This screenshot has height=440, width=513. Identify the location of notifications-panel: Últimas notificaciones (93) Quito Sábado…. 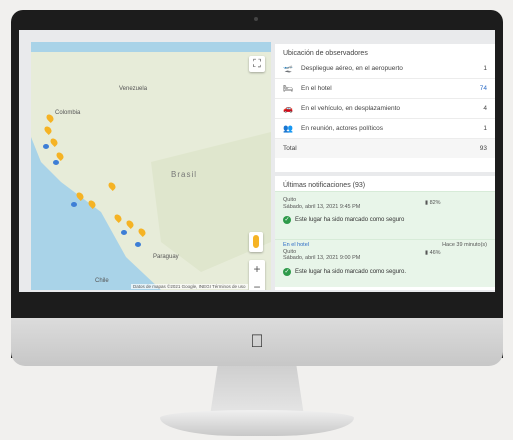
(385, 233).